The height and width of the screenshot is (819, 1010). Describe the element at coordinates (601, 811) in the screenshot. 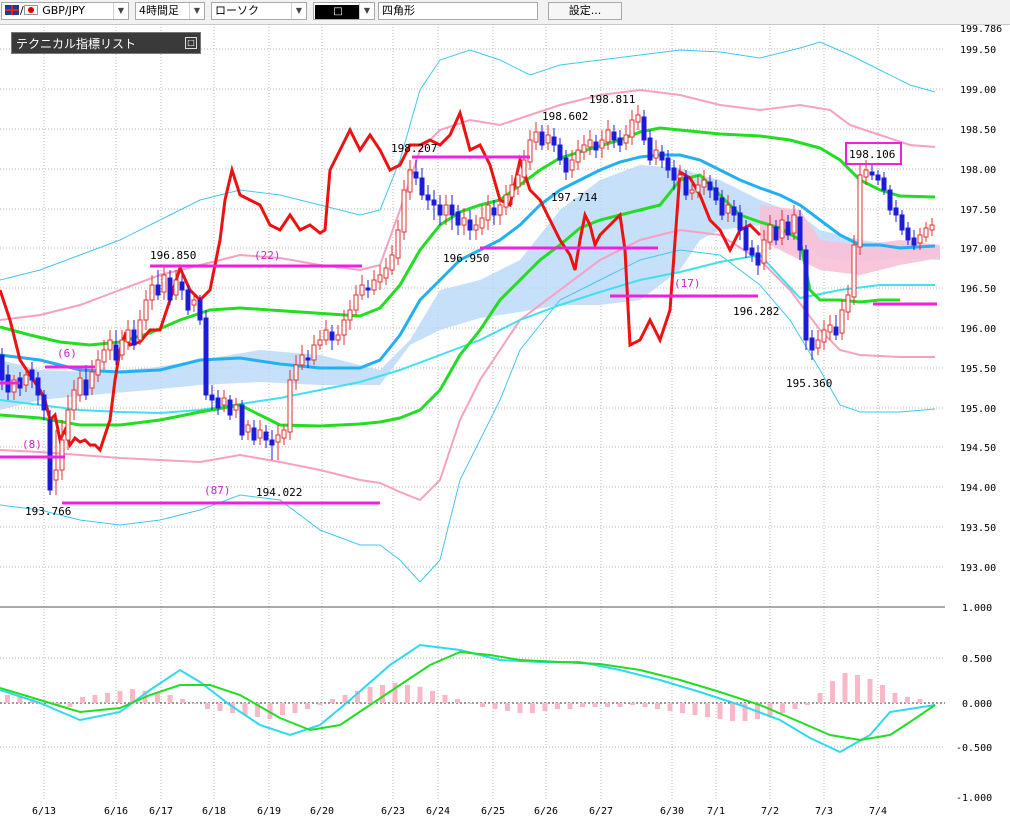

I see `date-tick-label: 6/27` at that location.